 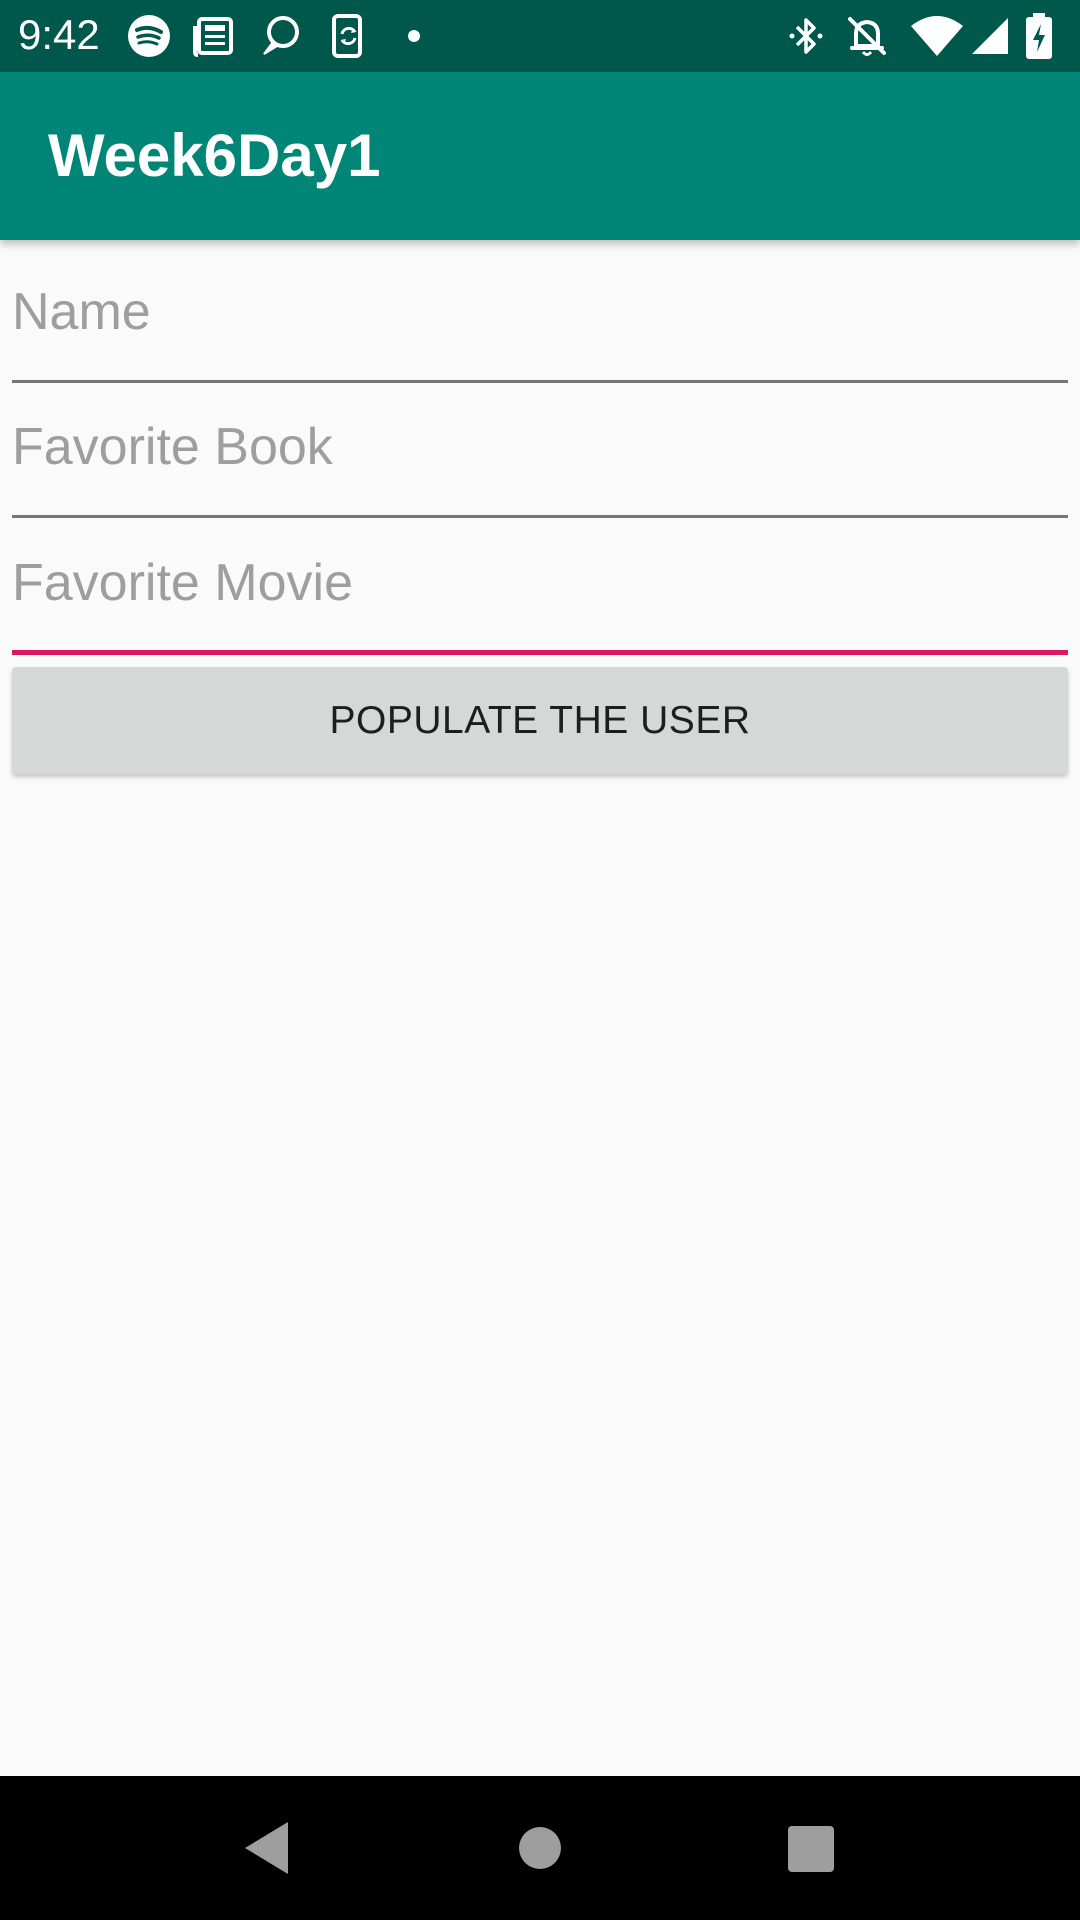 What do you see at coordinates (806, 36) in the screenshot?
I see `bluetooth-icon` at bounding box center [806, 36].